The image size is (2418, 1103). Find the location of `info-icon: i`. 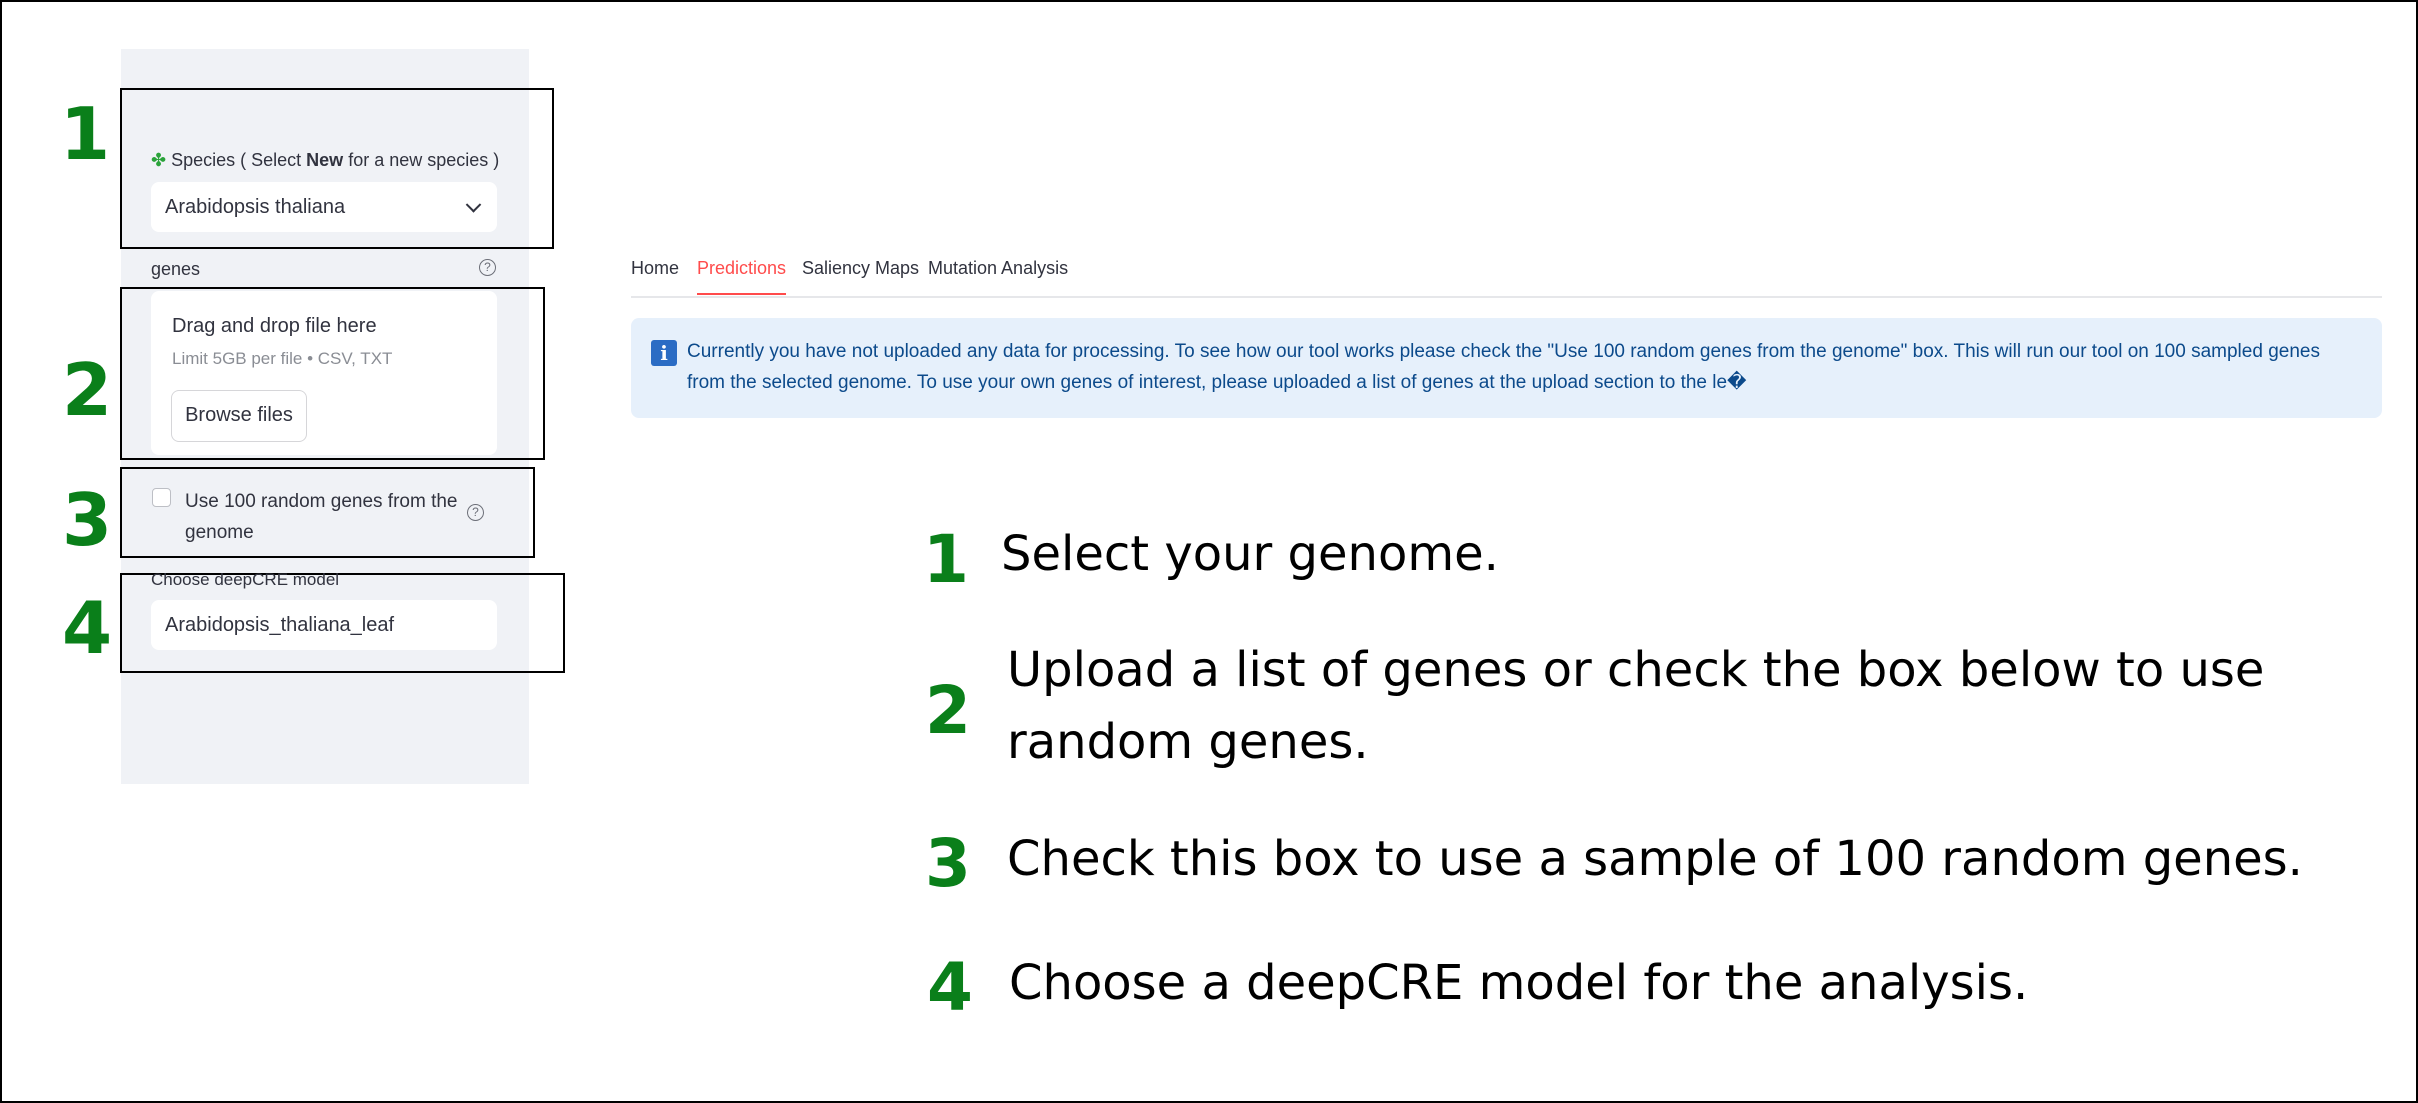

info-icon: i is located at coordinates (664, 353).